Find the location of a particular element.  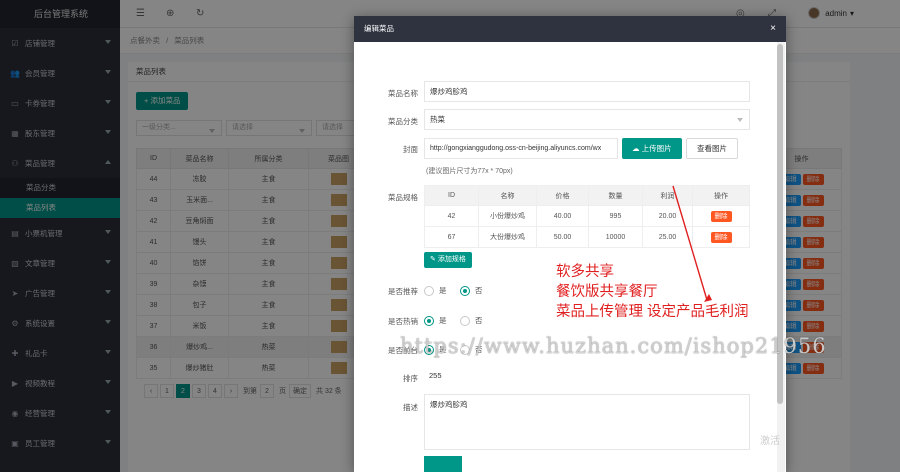

name-input: 爆炒鸡胗鸡 is located at coordinates (587, 91).